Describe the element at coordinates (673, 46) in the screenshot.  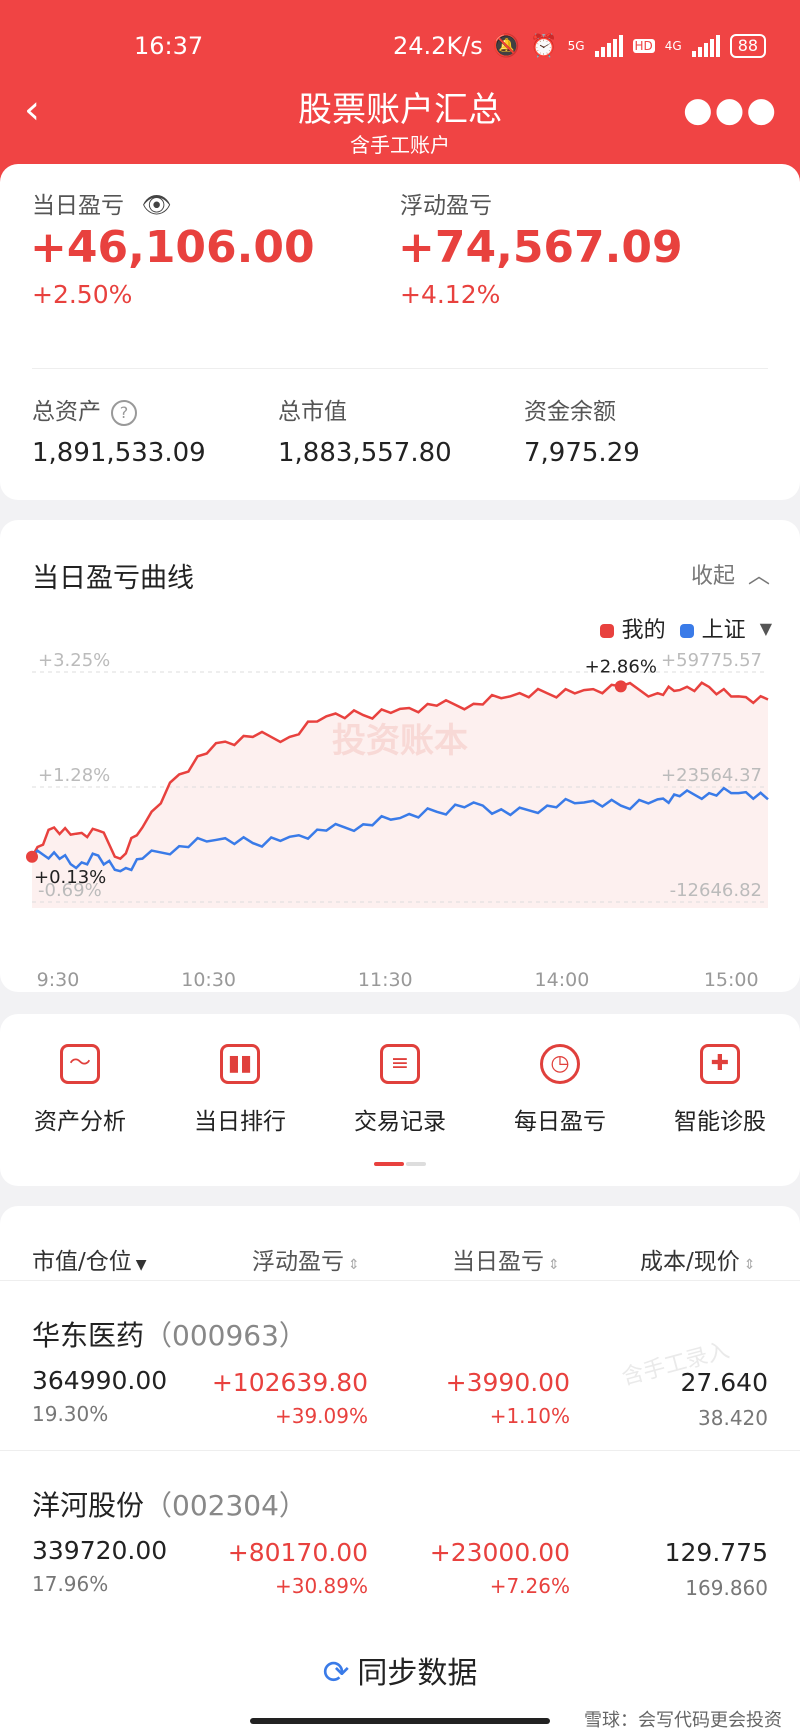
I see `net-4g-label: 4G` at that location.